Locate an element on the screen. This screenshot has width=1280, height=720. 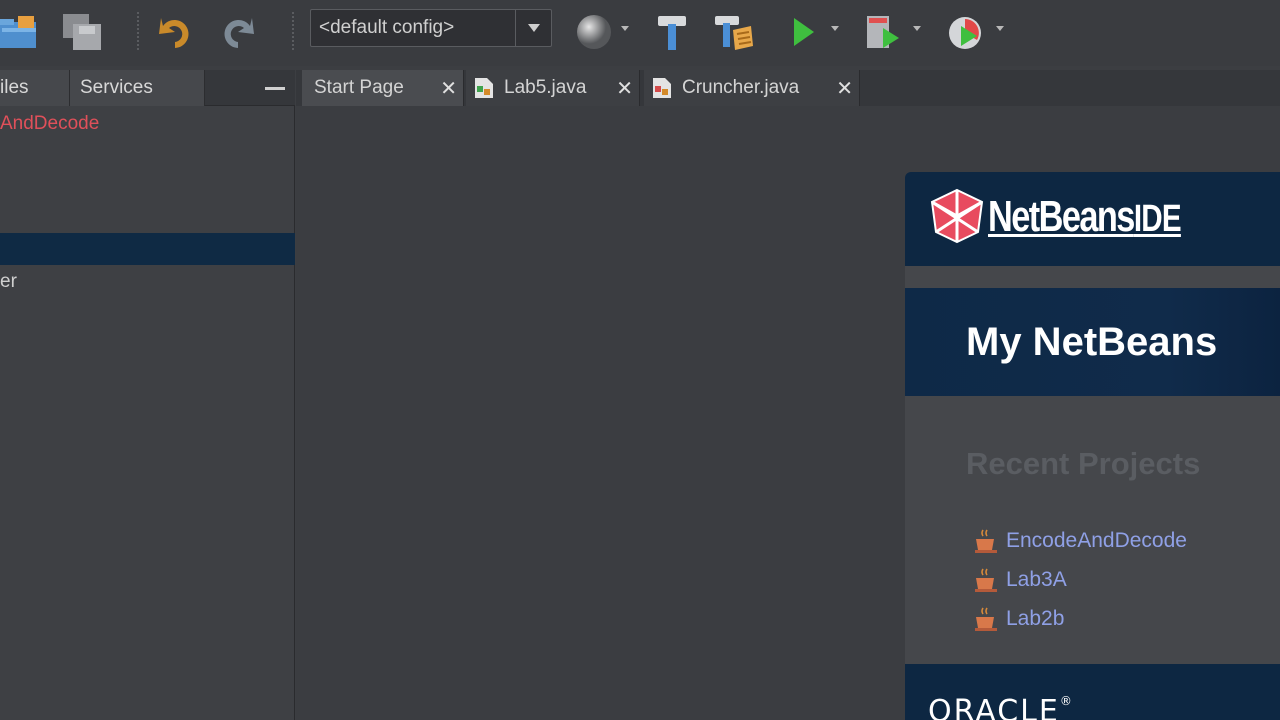
profile-dropdown is located at coordinates (917, 28).